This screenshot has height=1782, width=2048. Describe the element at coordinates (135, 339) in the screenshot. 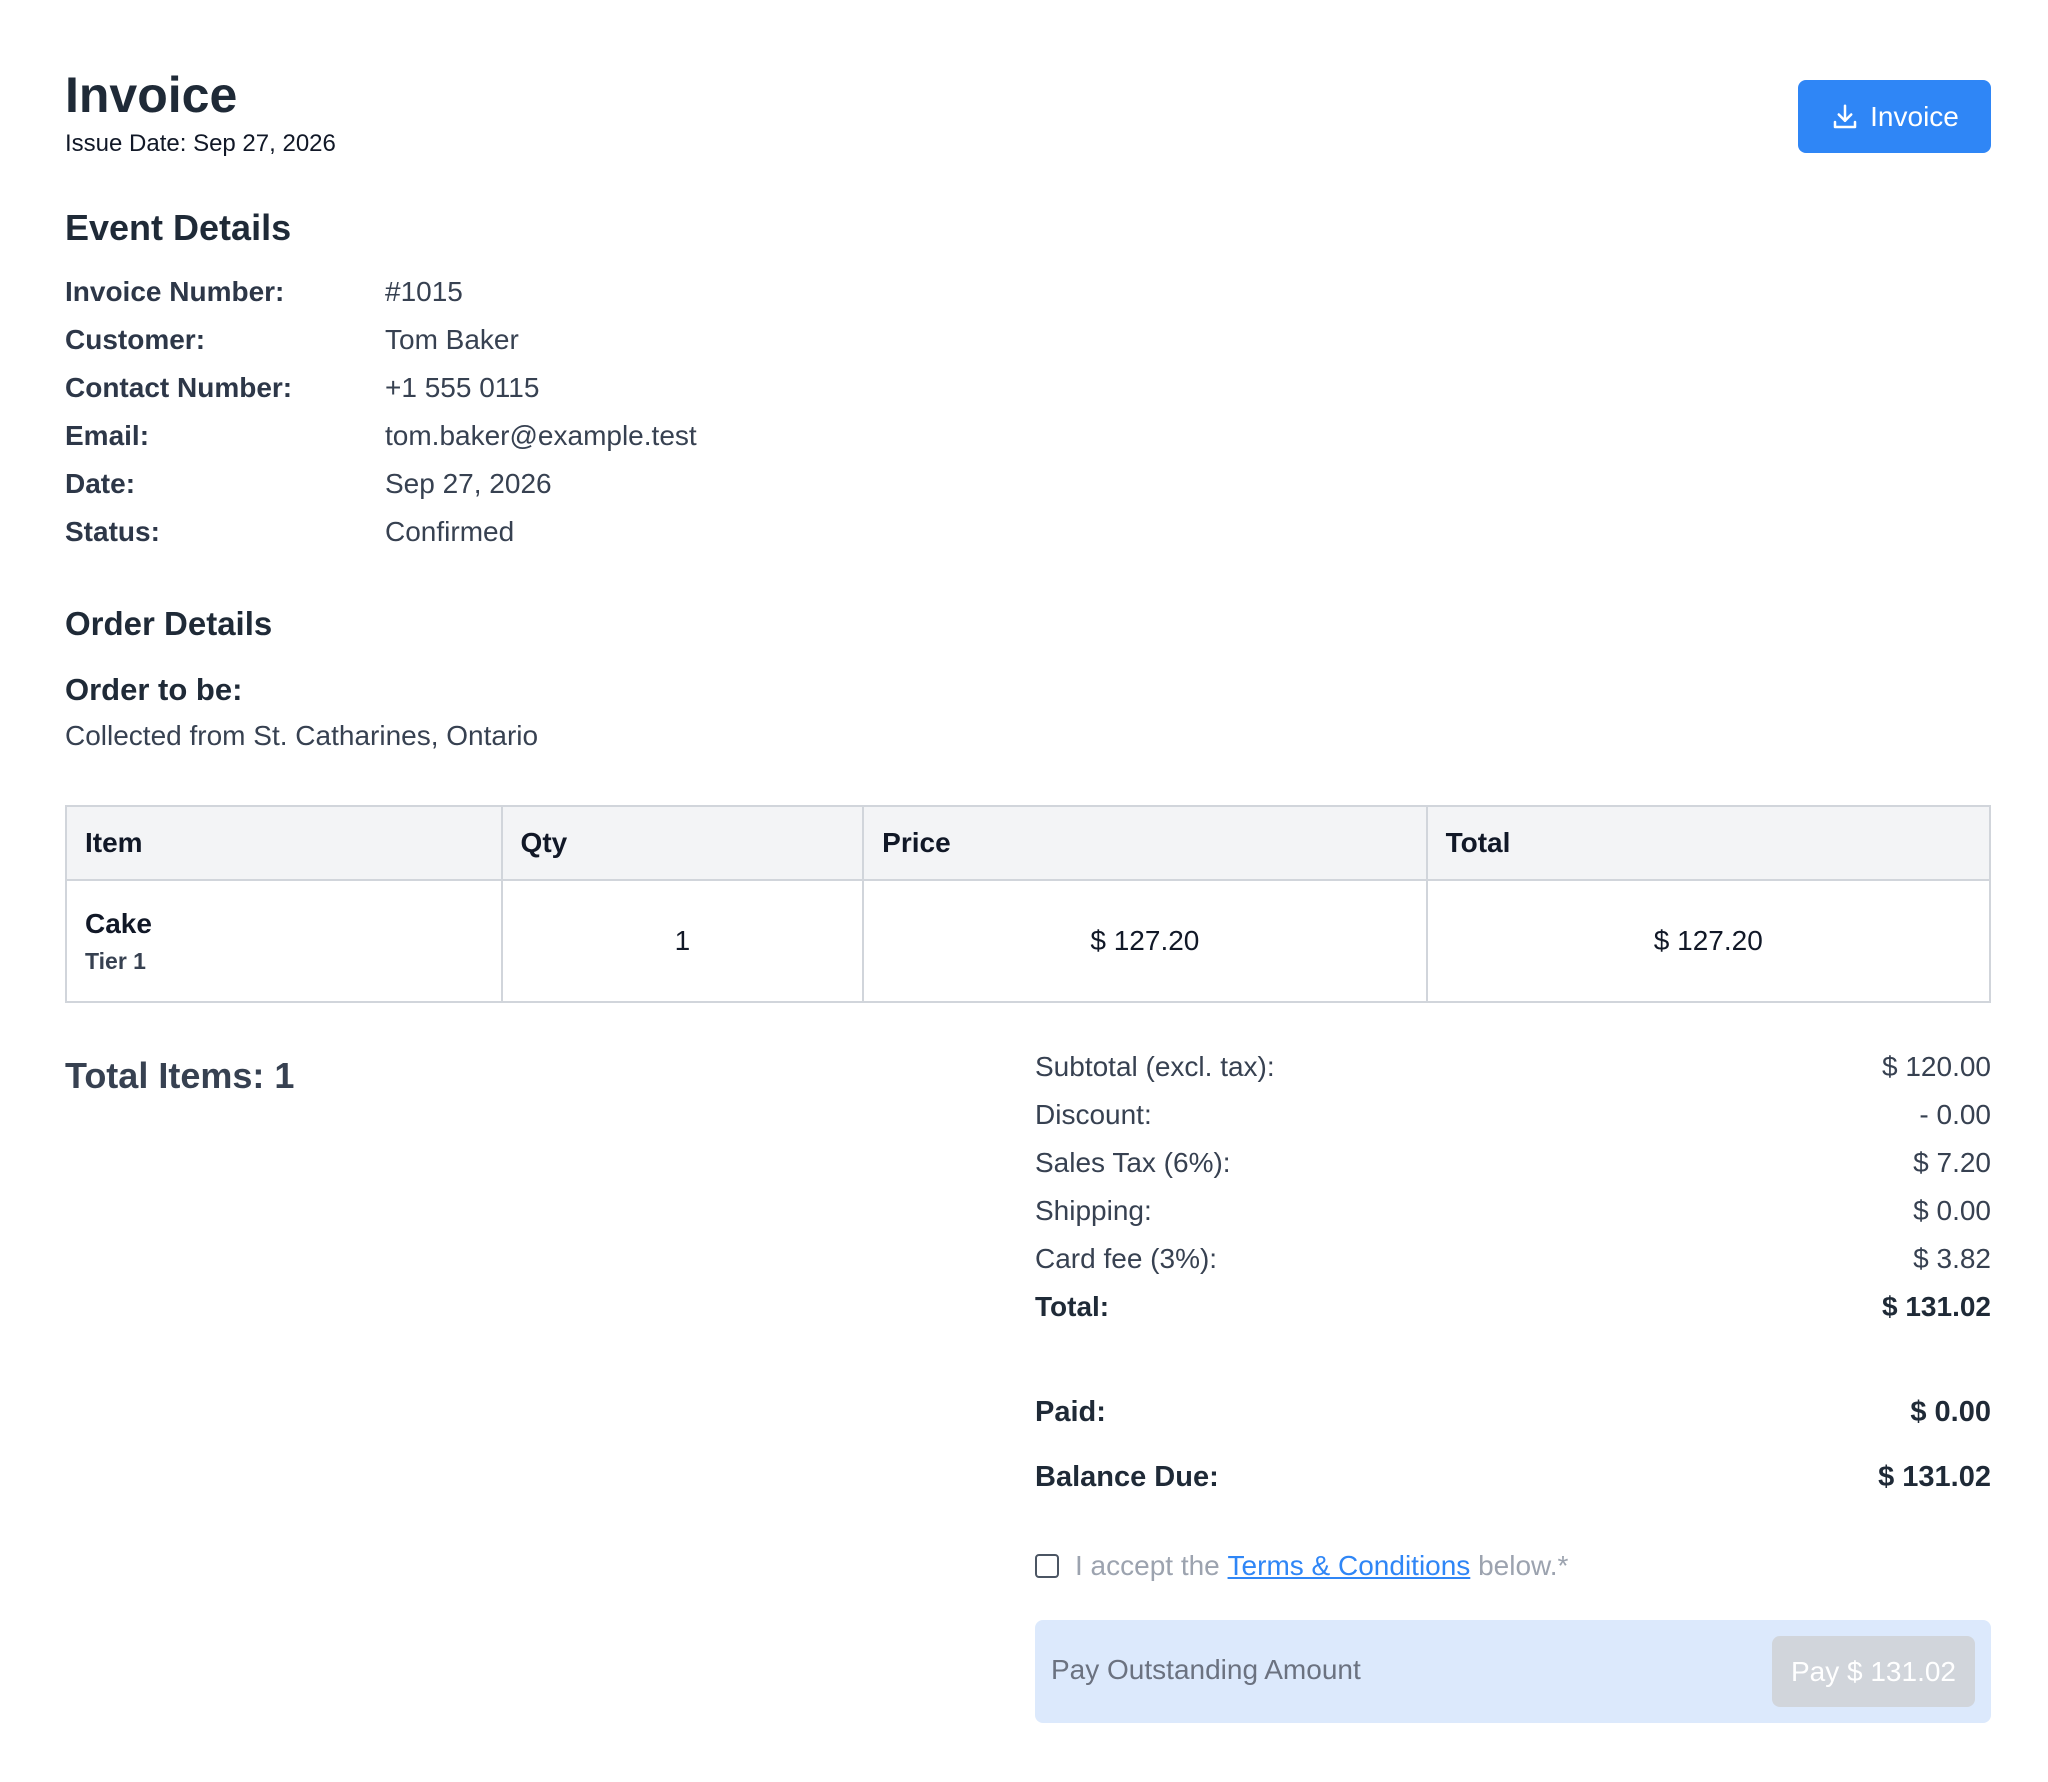

I see `detail-label: Customer:` at that location.